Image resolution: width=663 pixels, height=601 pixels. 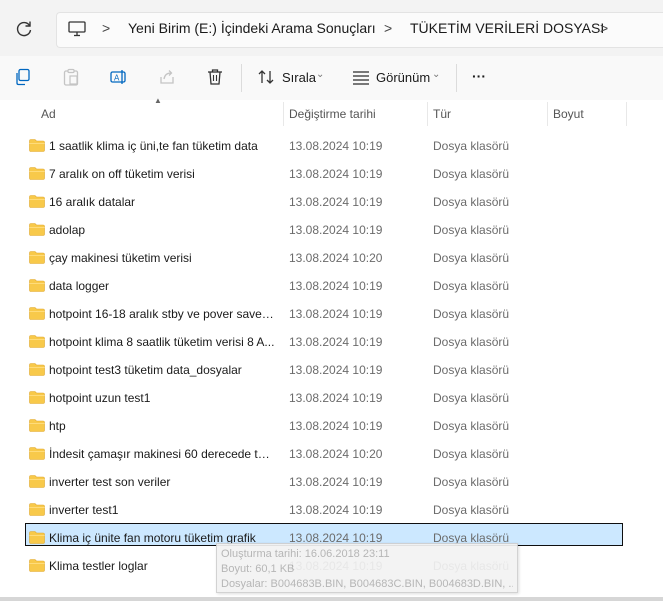 What do you see at coordinates (336, 454) in the screenshot?
I see `item-date: 13.08.2024 10:20` at bounding box center [336, 454].